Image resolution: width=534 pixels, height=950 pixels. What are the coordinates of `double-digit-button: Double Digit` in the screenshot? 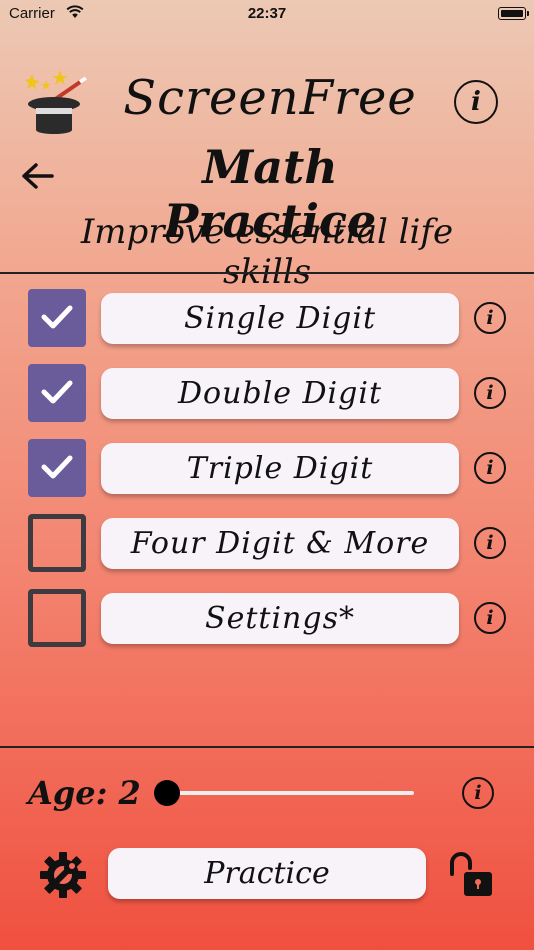 It's located at (280, 393).